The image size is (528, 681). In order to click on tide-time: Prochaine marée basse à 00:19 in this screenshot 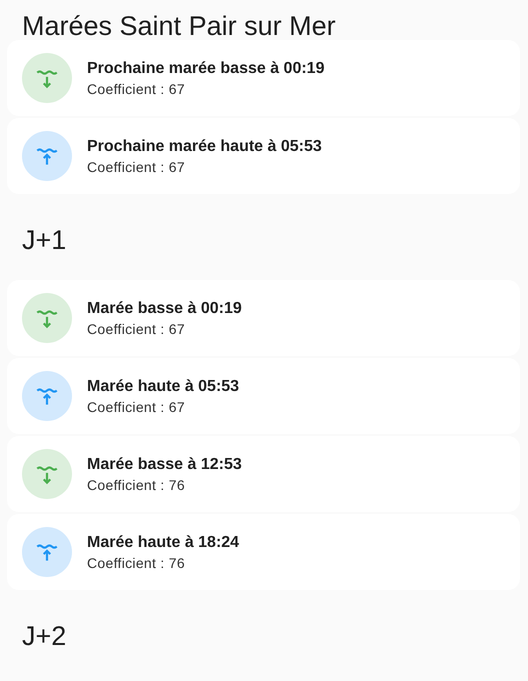, I will do `click(205, 69)`.